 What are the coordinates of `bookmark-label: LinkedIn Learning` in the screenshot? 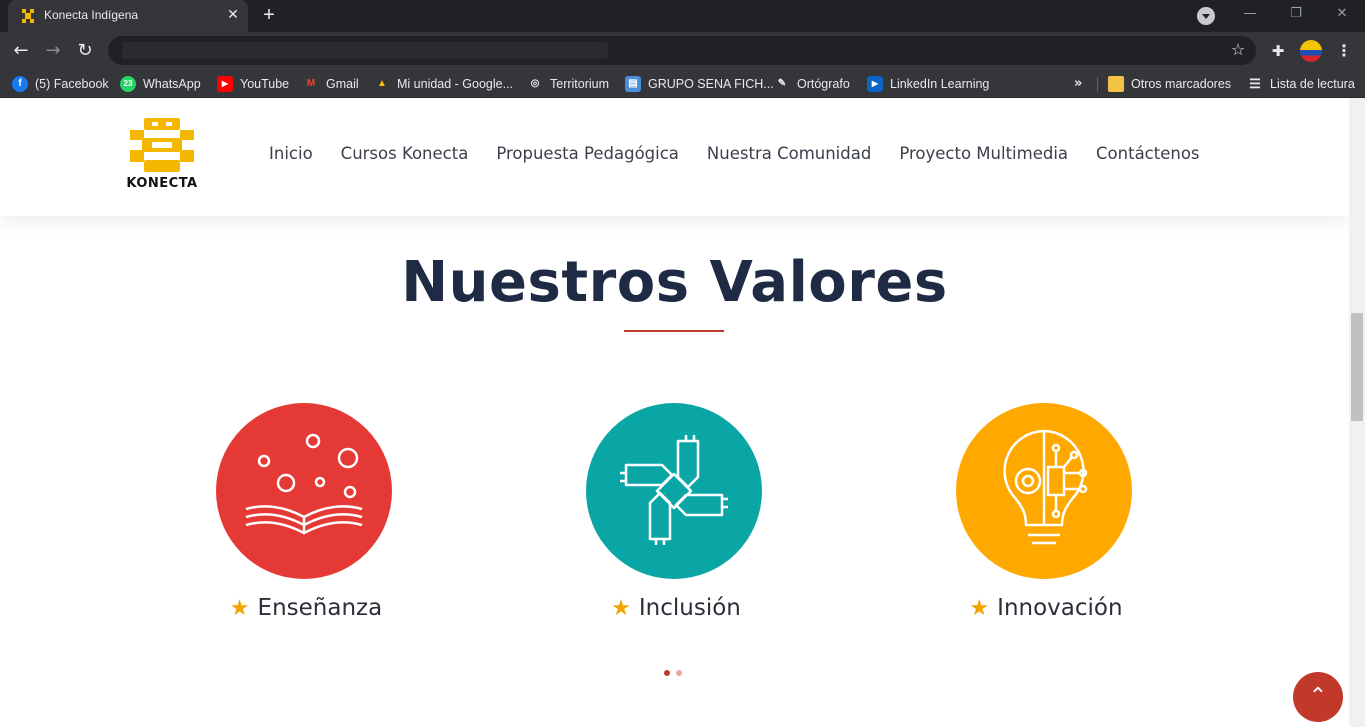 It's located at (940, 84).